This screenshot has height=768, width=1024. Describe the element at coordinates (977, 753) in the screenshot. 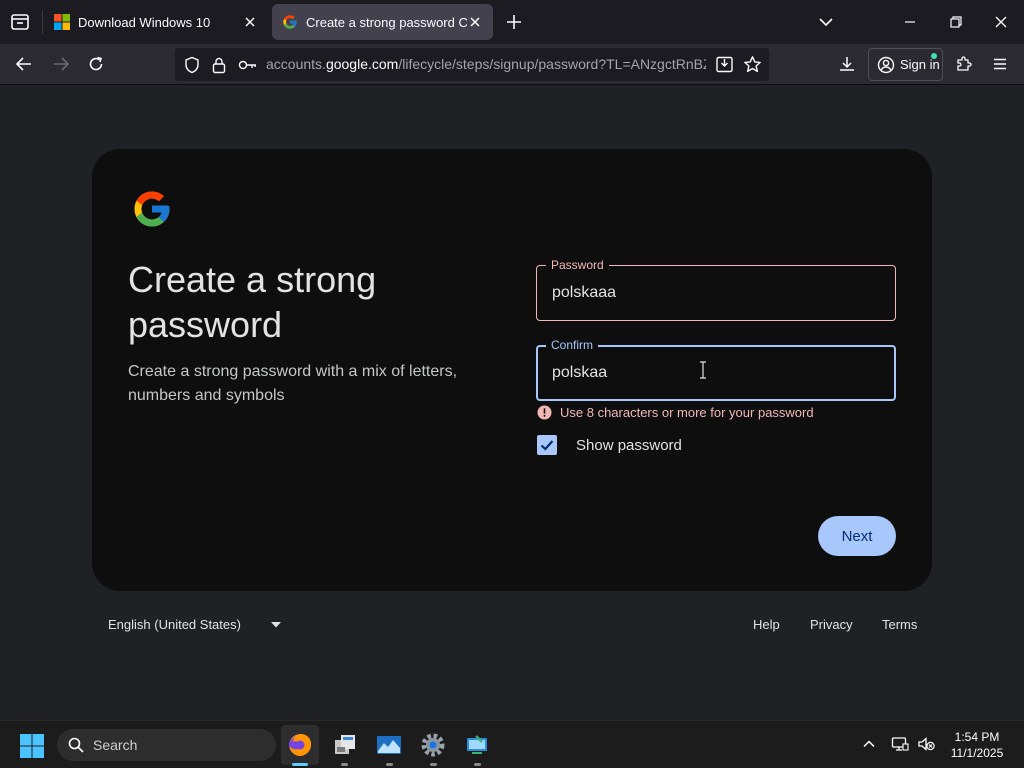

I see `clock-date: 11/1/2025` at that location.